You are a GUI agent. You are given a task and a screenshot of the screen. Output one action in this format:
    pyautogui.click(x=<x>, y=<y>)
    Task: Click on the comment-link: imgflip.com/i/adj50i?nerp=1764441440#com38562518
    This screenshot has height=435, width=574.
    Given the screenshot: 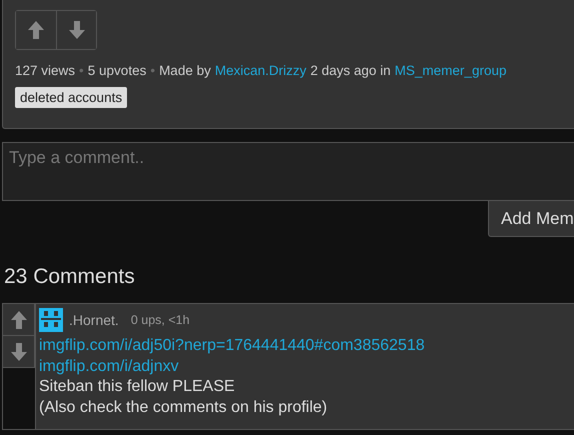 What is the action you would take?
    pyautogui.click(x=306, y=346)
    